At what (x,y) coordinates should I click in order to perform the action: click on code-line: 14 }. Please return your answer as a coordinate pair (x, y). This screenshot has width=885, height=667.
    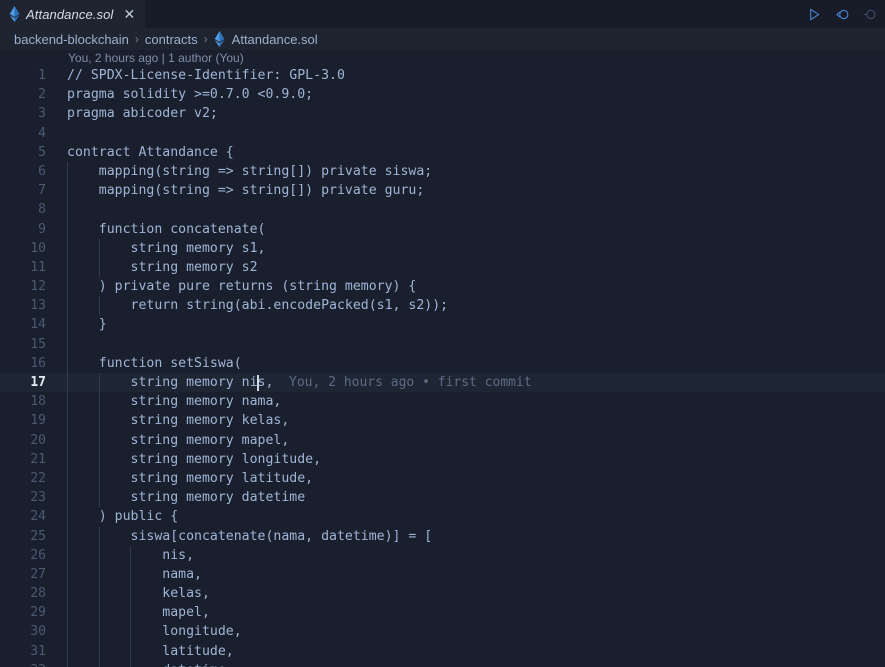
    Looking at the image, I should click on (442, 325).